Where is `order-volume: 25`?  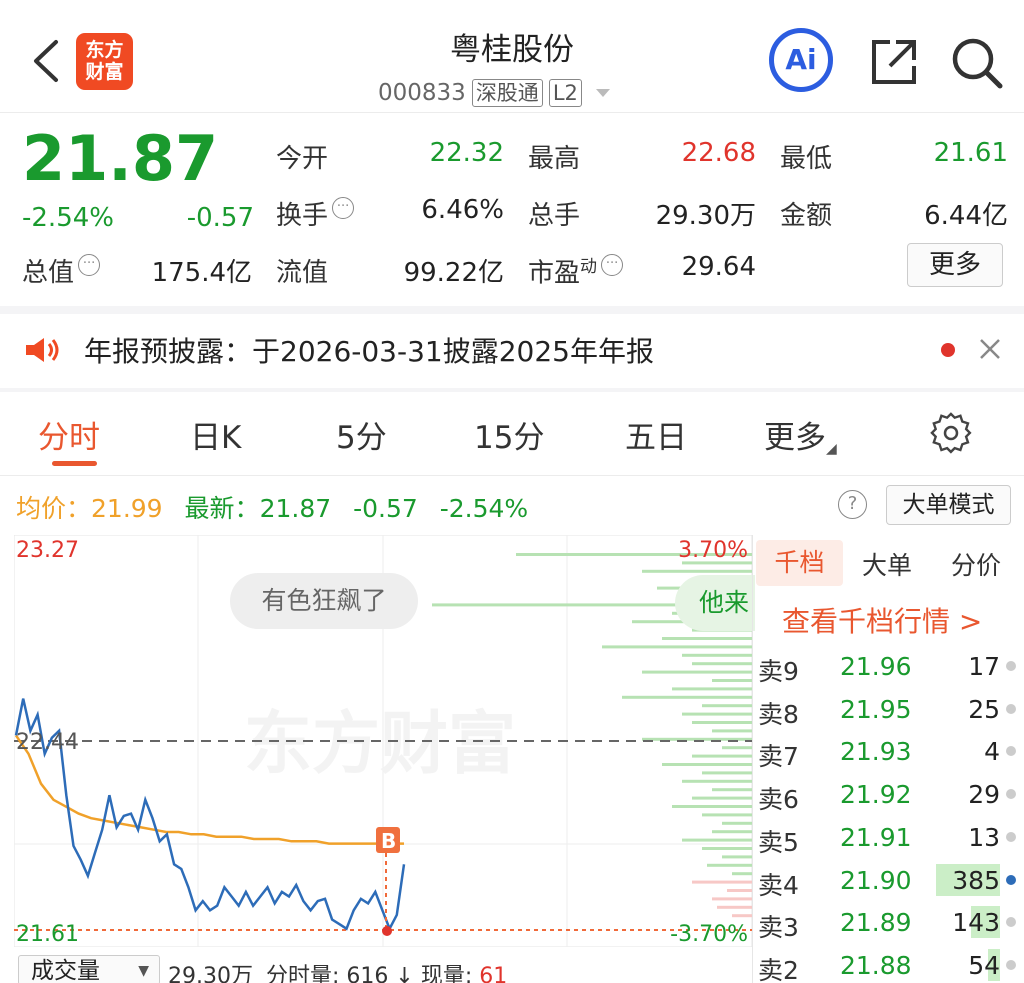 order-volume: 25 is located at coordinates (984, 709).